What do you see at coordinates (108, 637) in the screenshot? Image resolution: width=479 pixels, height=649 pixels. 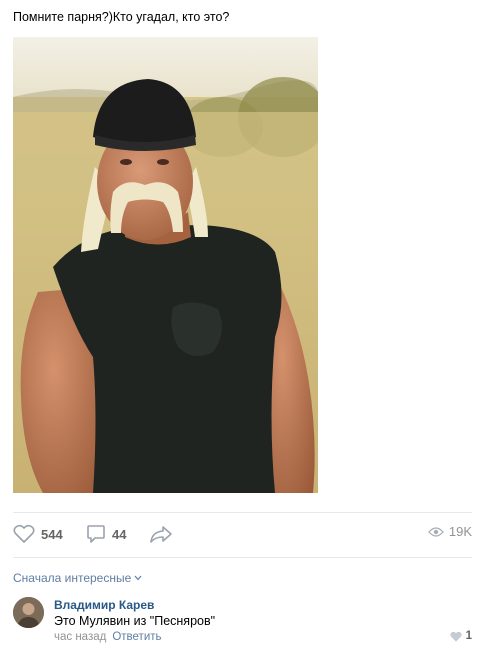 I see `comment-meta: час назад Ответить` at bounding box center [108, 637].